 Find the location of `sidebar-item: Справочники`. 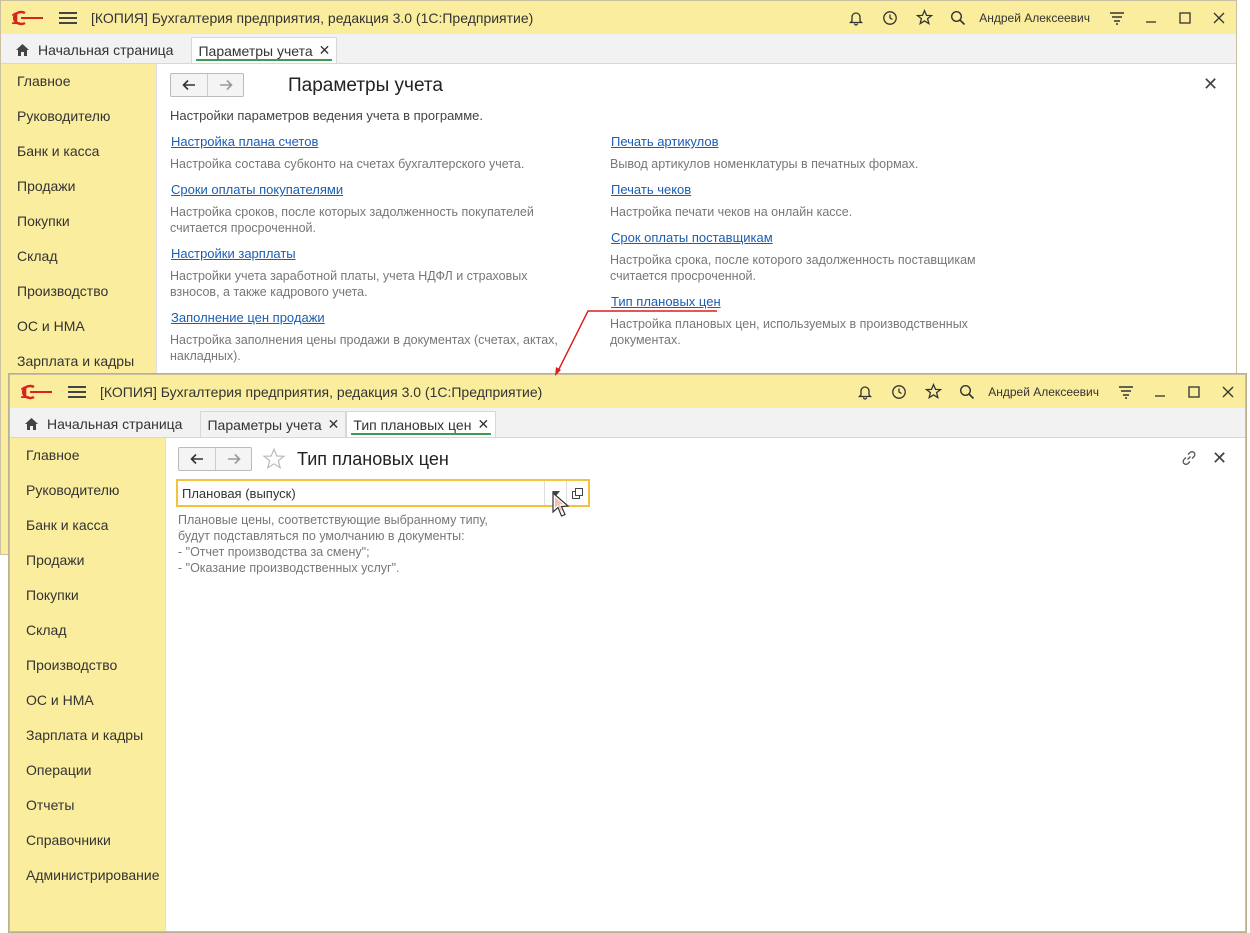

sidebar-item: Справочники is located at coordinates (87, 840).